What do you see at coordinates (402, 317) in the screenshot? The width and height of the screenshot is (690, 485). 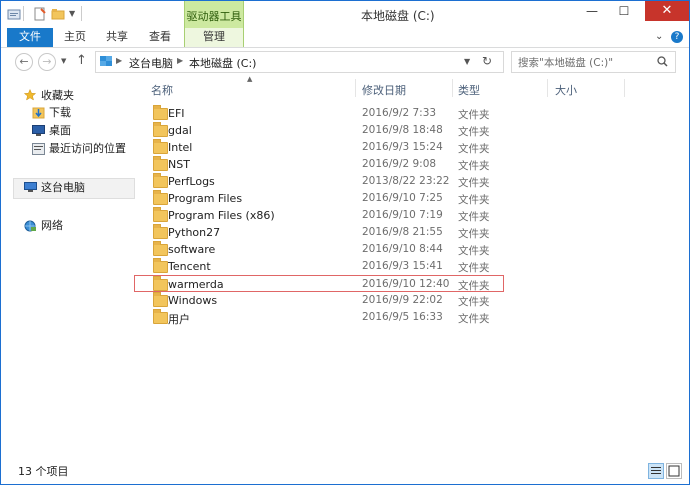 I see `file-date: 2016/9/5 16:33` at bounding box center [402, 317].